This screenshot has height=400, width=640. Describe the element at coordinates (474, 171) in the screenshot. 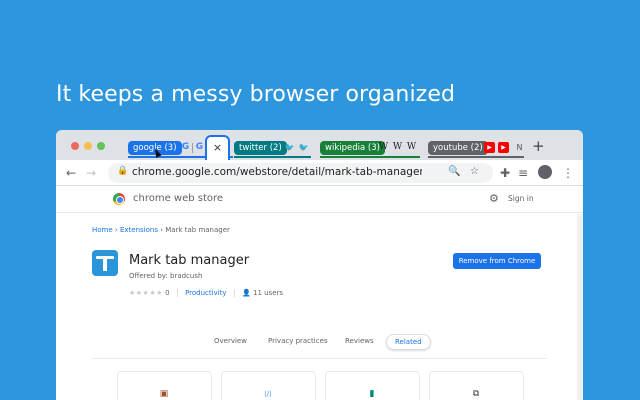

I see `bookmark-star-icon: ☆` at that location.